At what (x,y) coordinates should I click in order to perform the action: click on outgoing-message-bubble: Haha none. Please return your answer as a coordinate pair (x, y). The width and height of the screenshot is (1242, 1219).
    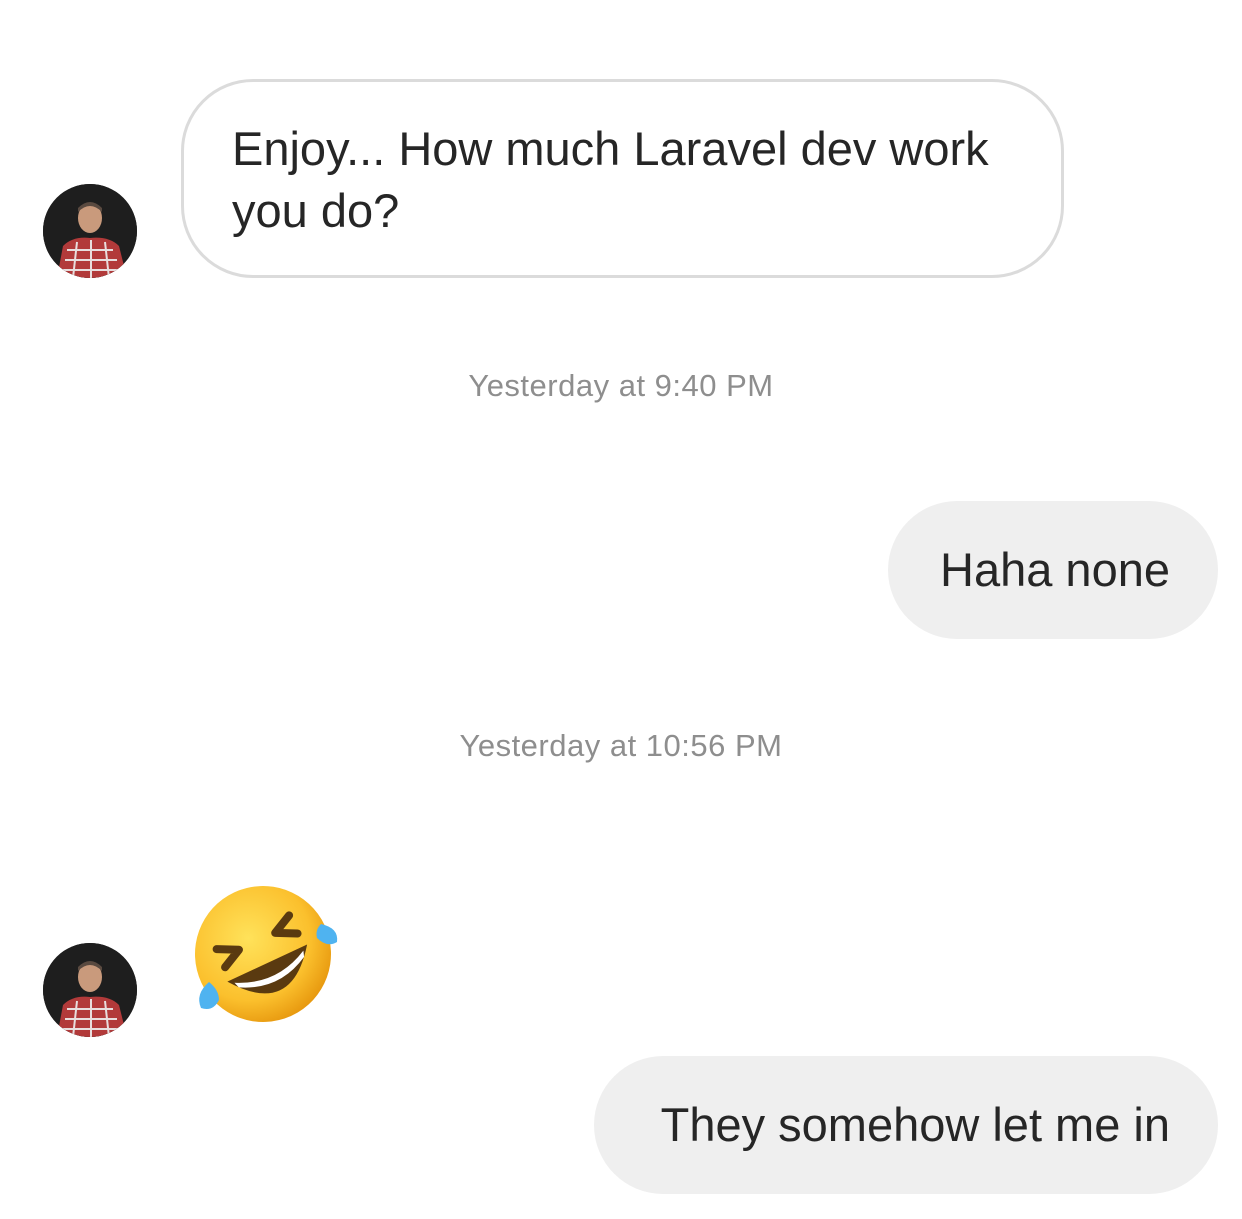
    Looking at the image, I should click on (1053, 570).